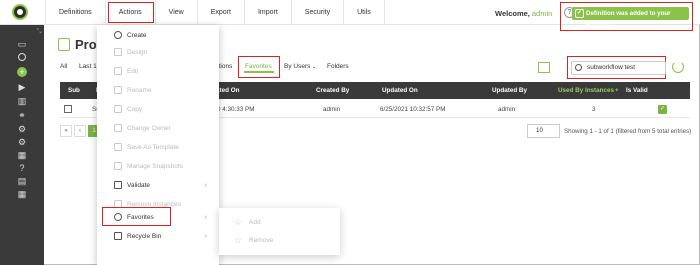  Describe the element at coordinates (594, 109) in the screenshot. I see `cell-instances: 3` at that location.